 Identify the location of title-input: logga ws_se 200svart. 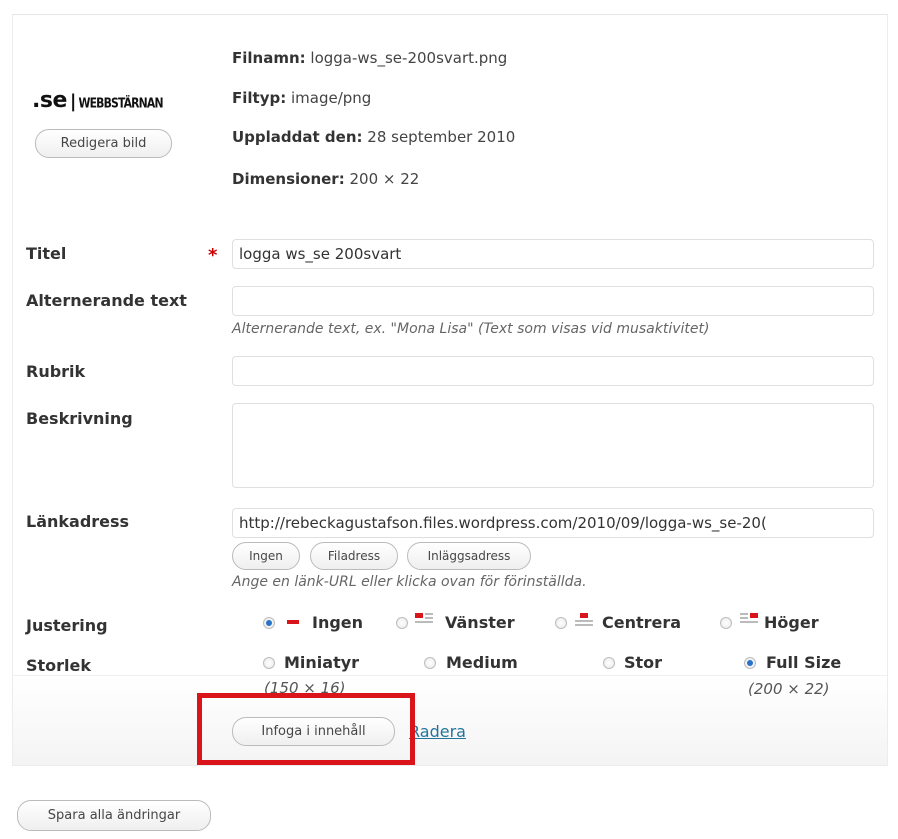
(553, 254).